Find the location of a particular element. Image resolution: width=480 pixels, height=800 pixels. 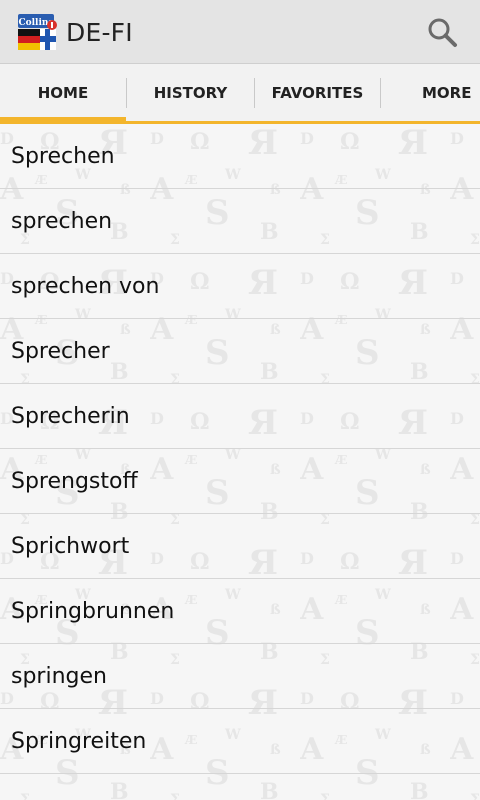

list-item-label: Springbrunnen is located at coordinates (93, 611).